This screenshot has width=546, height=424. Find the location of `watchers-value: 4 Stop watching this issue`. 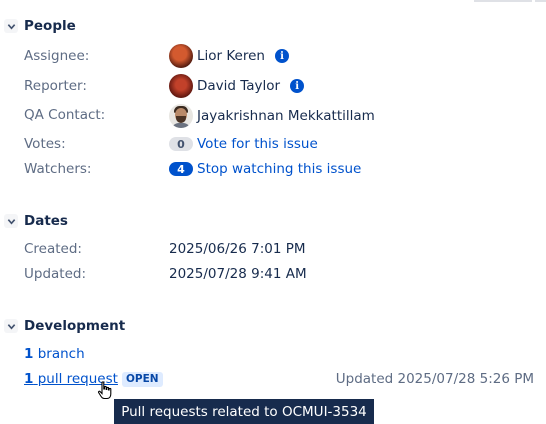

watchers-value: 4 Stop watching this issue is located at coordinates (265, 169).